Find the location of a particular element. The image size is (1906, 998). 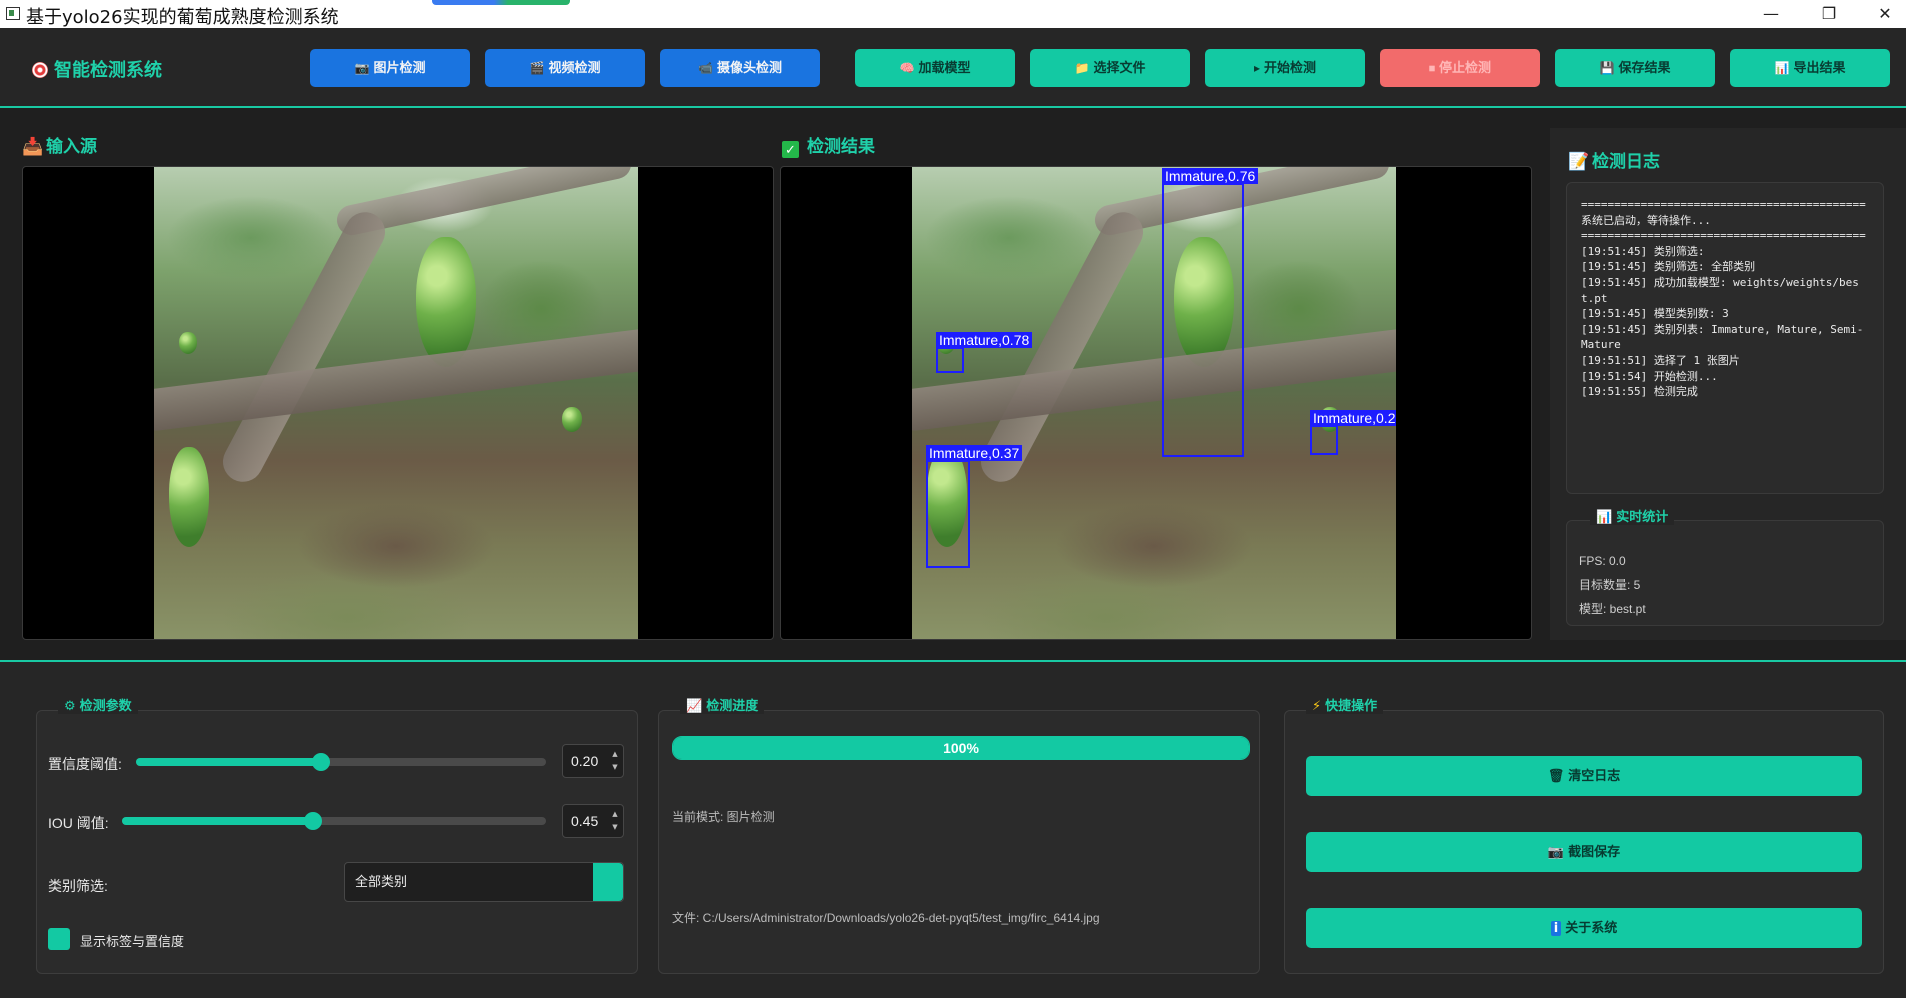

select-file-label: 选择文件 is located at coordinates (1119, 67).